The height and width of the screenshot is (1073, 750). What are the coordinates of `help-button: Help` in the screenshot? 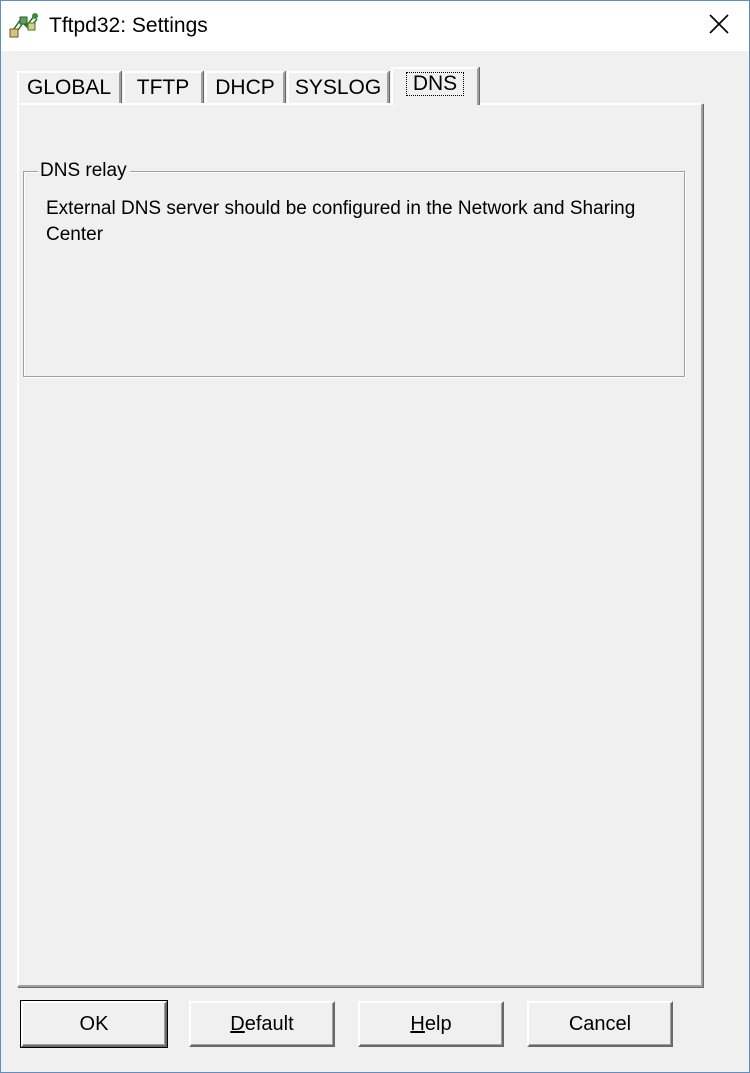 It's located at (431, 1024).